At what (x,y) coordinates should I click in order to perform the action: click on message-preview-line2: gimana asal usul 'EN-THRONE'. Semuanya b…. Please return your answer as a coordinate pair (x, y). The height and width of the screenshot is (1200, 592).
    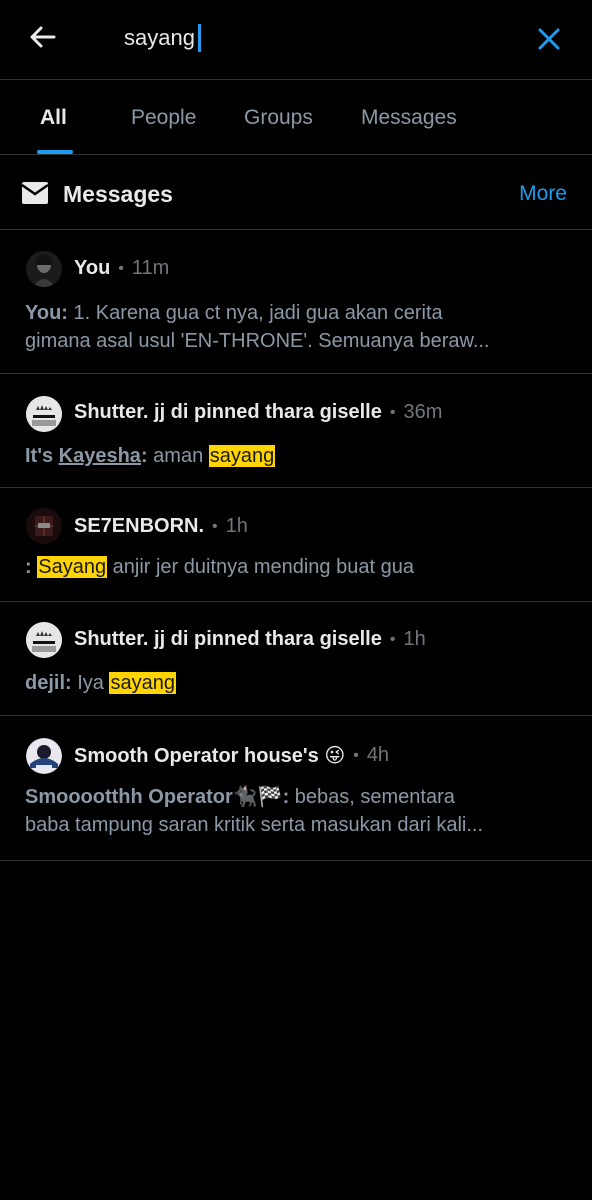
    Looking at the image, I should click on (257, 341).